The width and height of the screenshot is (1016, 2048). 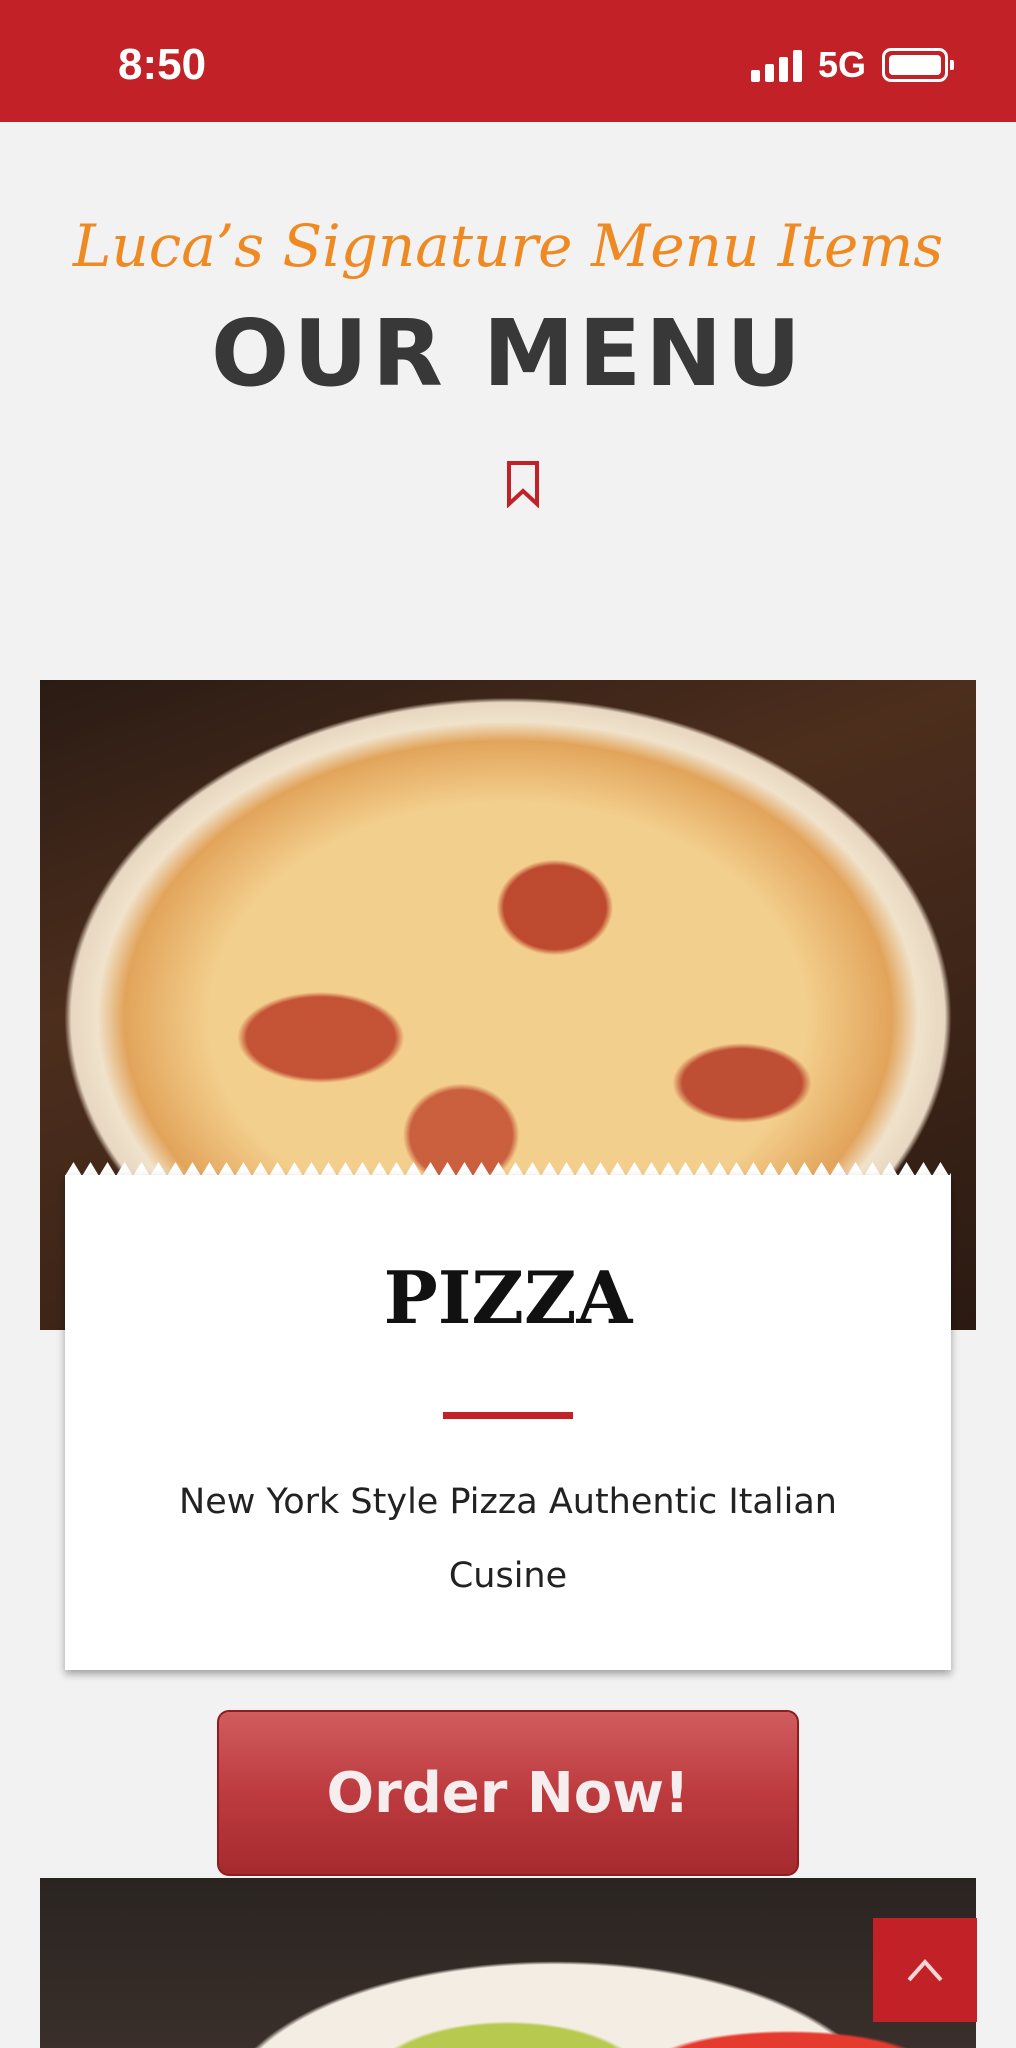 What do you see at coordinates (841, 64) in the screenshot?
I see `network-type: 5G` at bounding box center [841, 64].